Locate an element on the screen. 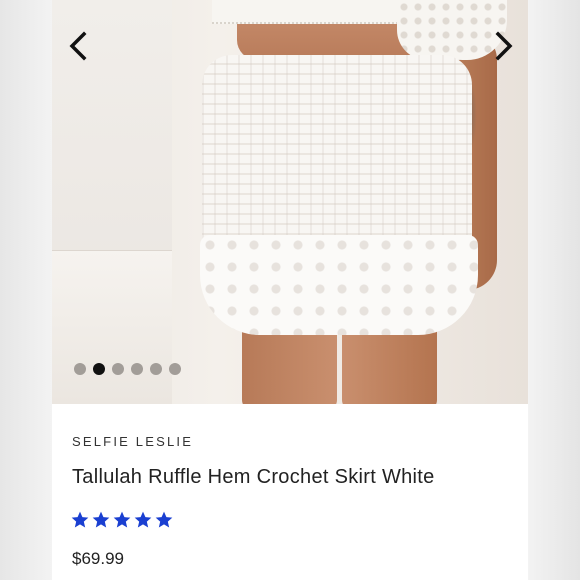 This screenshot has width=580, height=580. product-title: Tallulah Ruffle Hem Crochet Skirt White is located at coordinates (253, 477).